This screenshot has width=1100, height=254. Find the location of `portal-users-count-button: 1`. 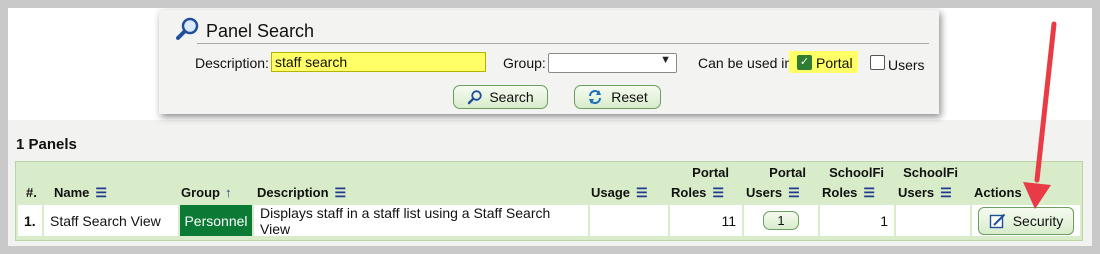

portal-users-count-button: 1 is located at coordinates (781, 220).